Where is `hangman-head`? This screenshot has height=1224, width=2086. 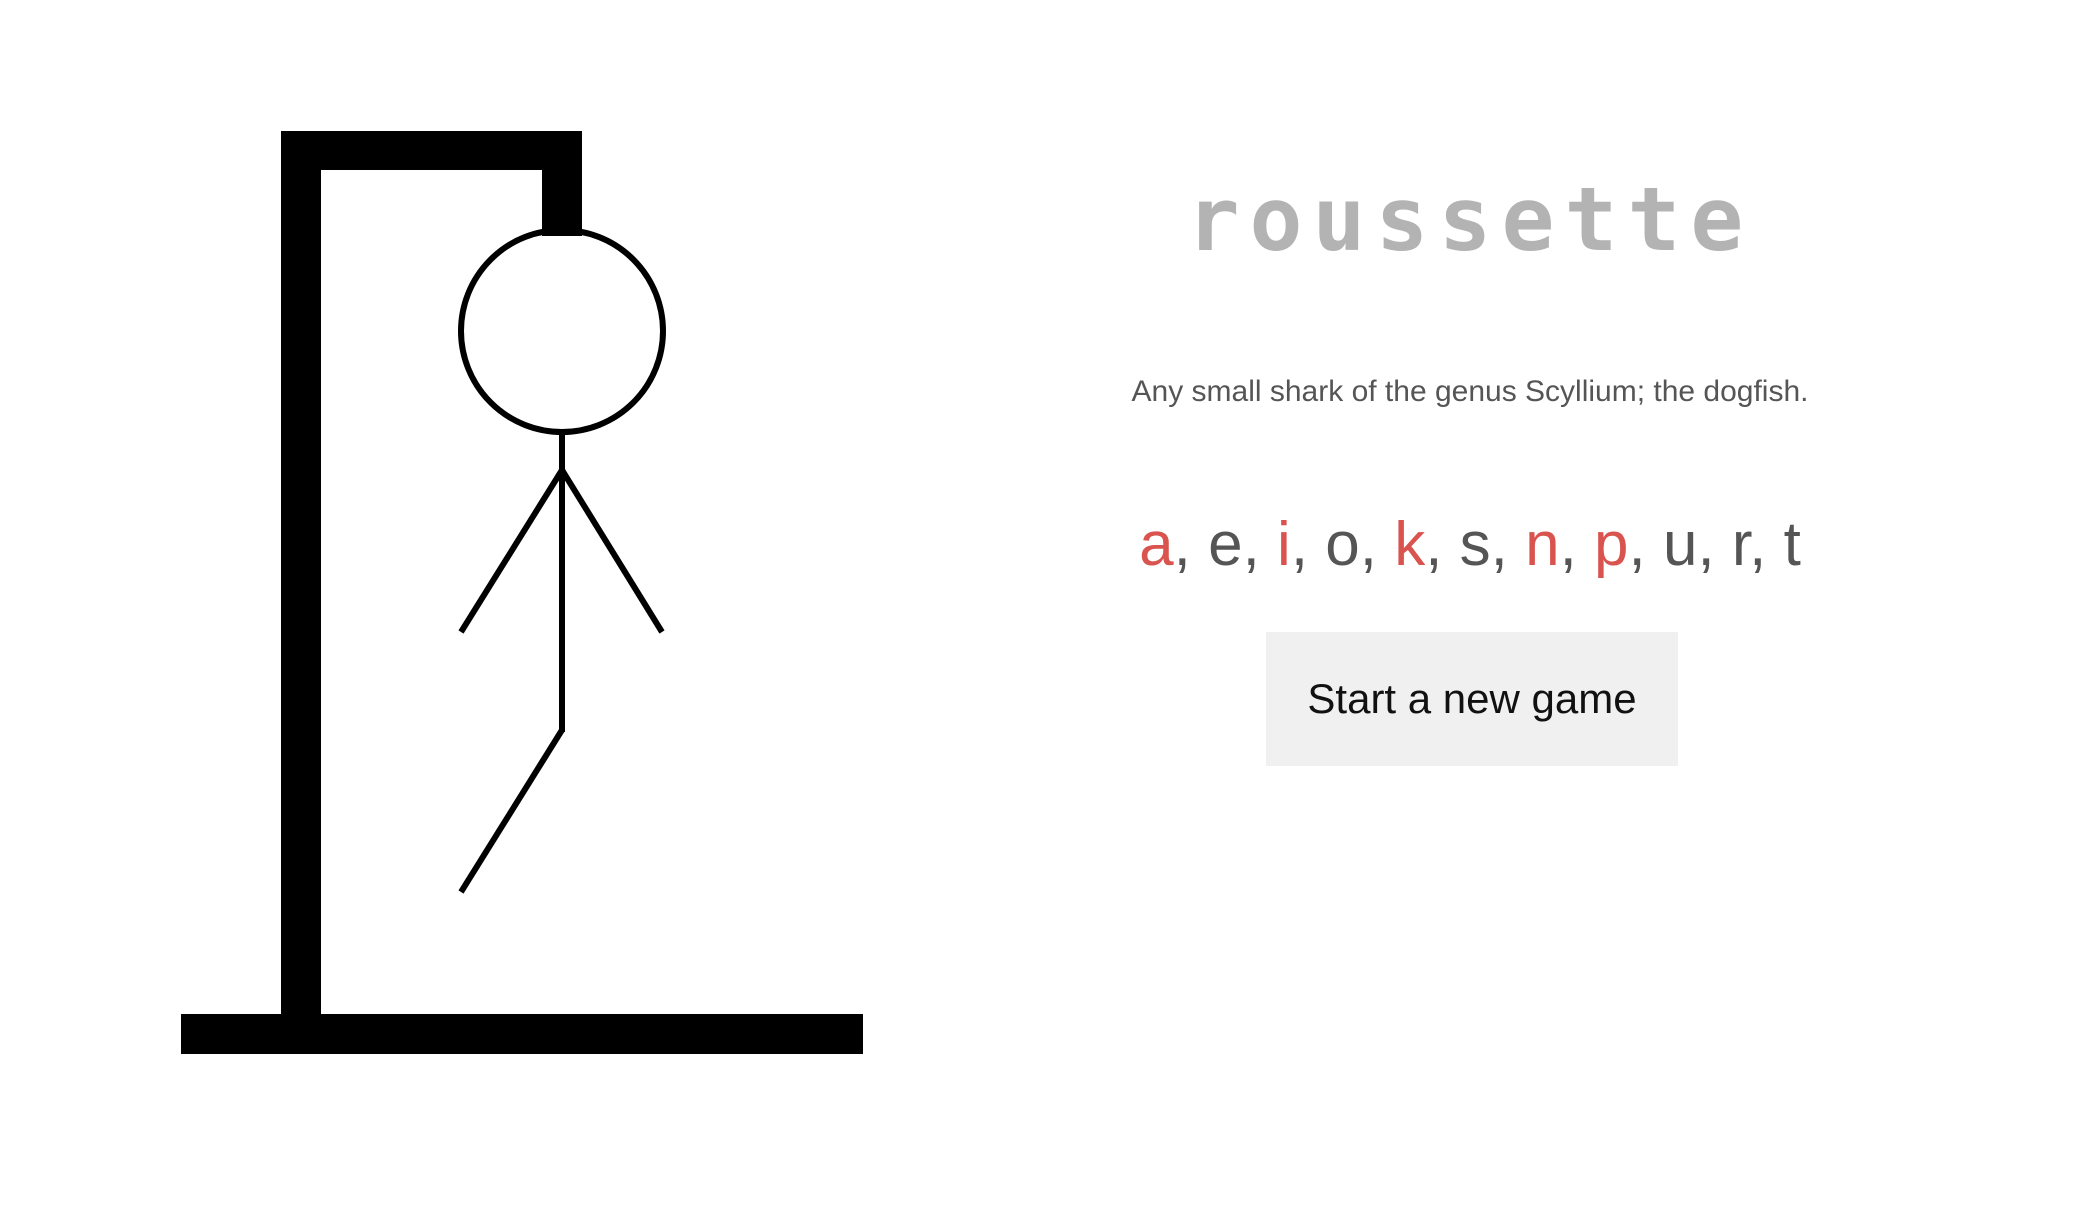
hangman-head is located at coordinates (562, 331).